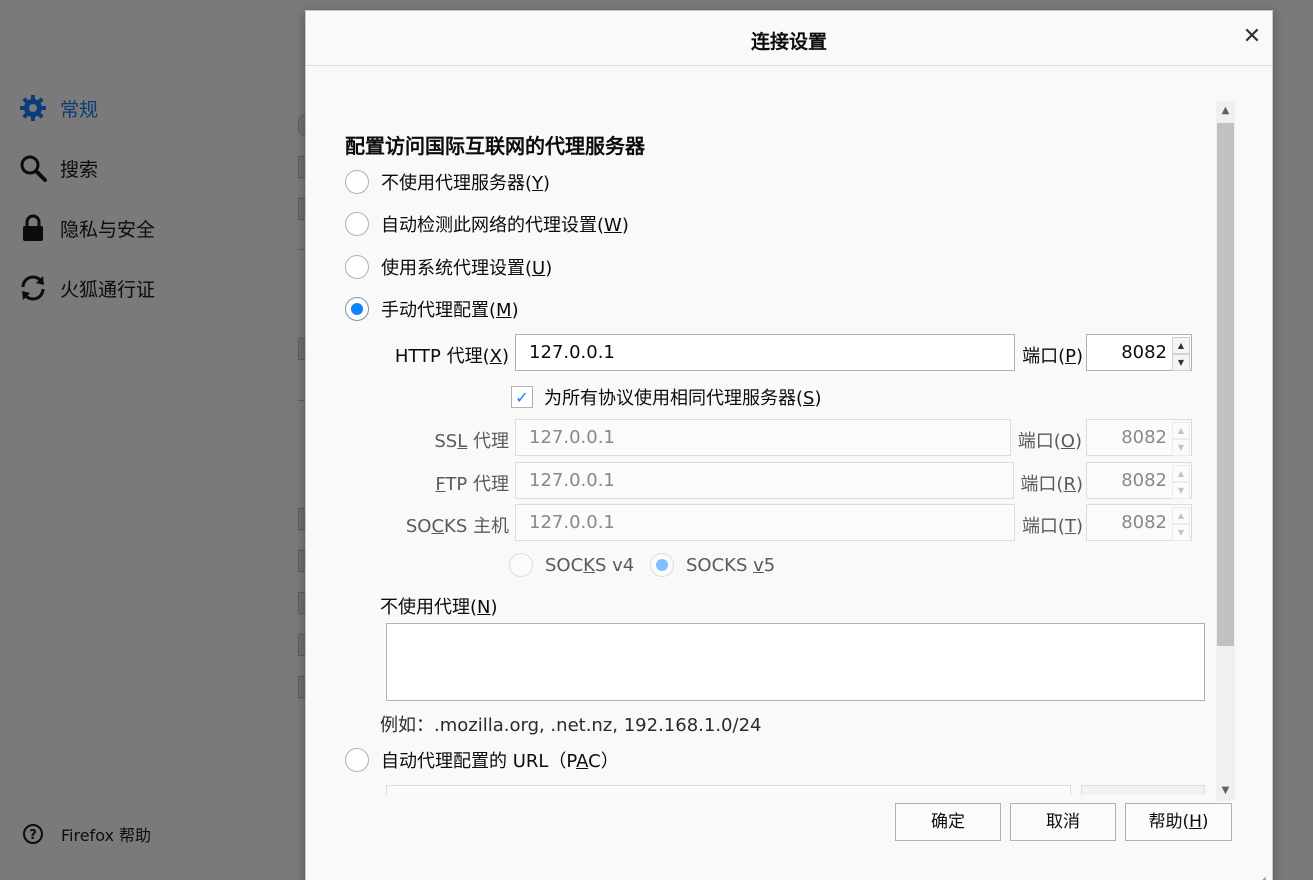 The image size is (1313, 880). What do you see at coordinates (79, 109) in the screenshot?
I see `sidebar-item-label: 常规` at bounding box center [79, 109].